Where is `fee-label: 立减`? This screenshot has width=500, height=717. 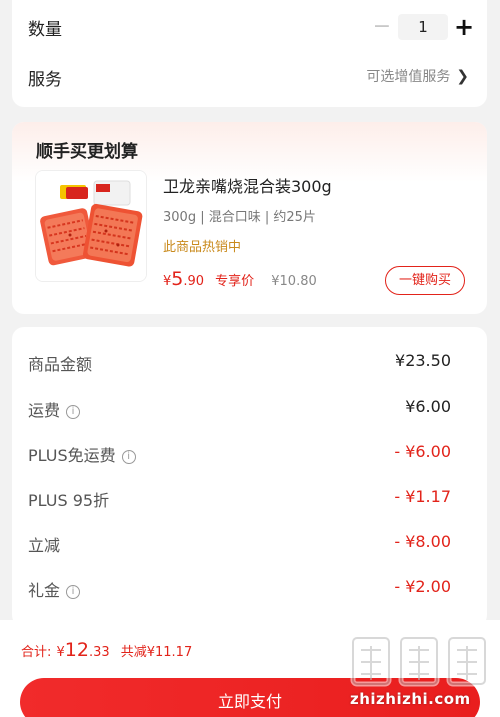
fee-label: 立减 is located at coordinates (44, 544).